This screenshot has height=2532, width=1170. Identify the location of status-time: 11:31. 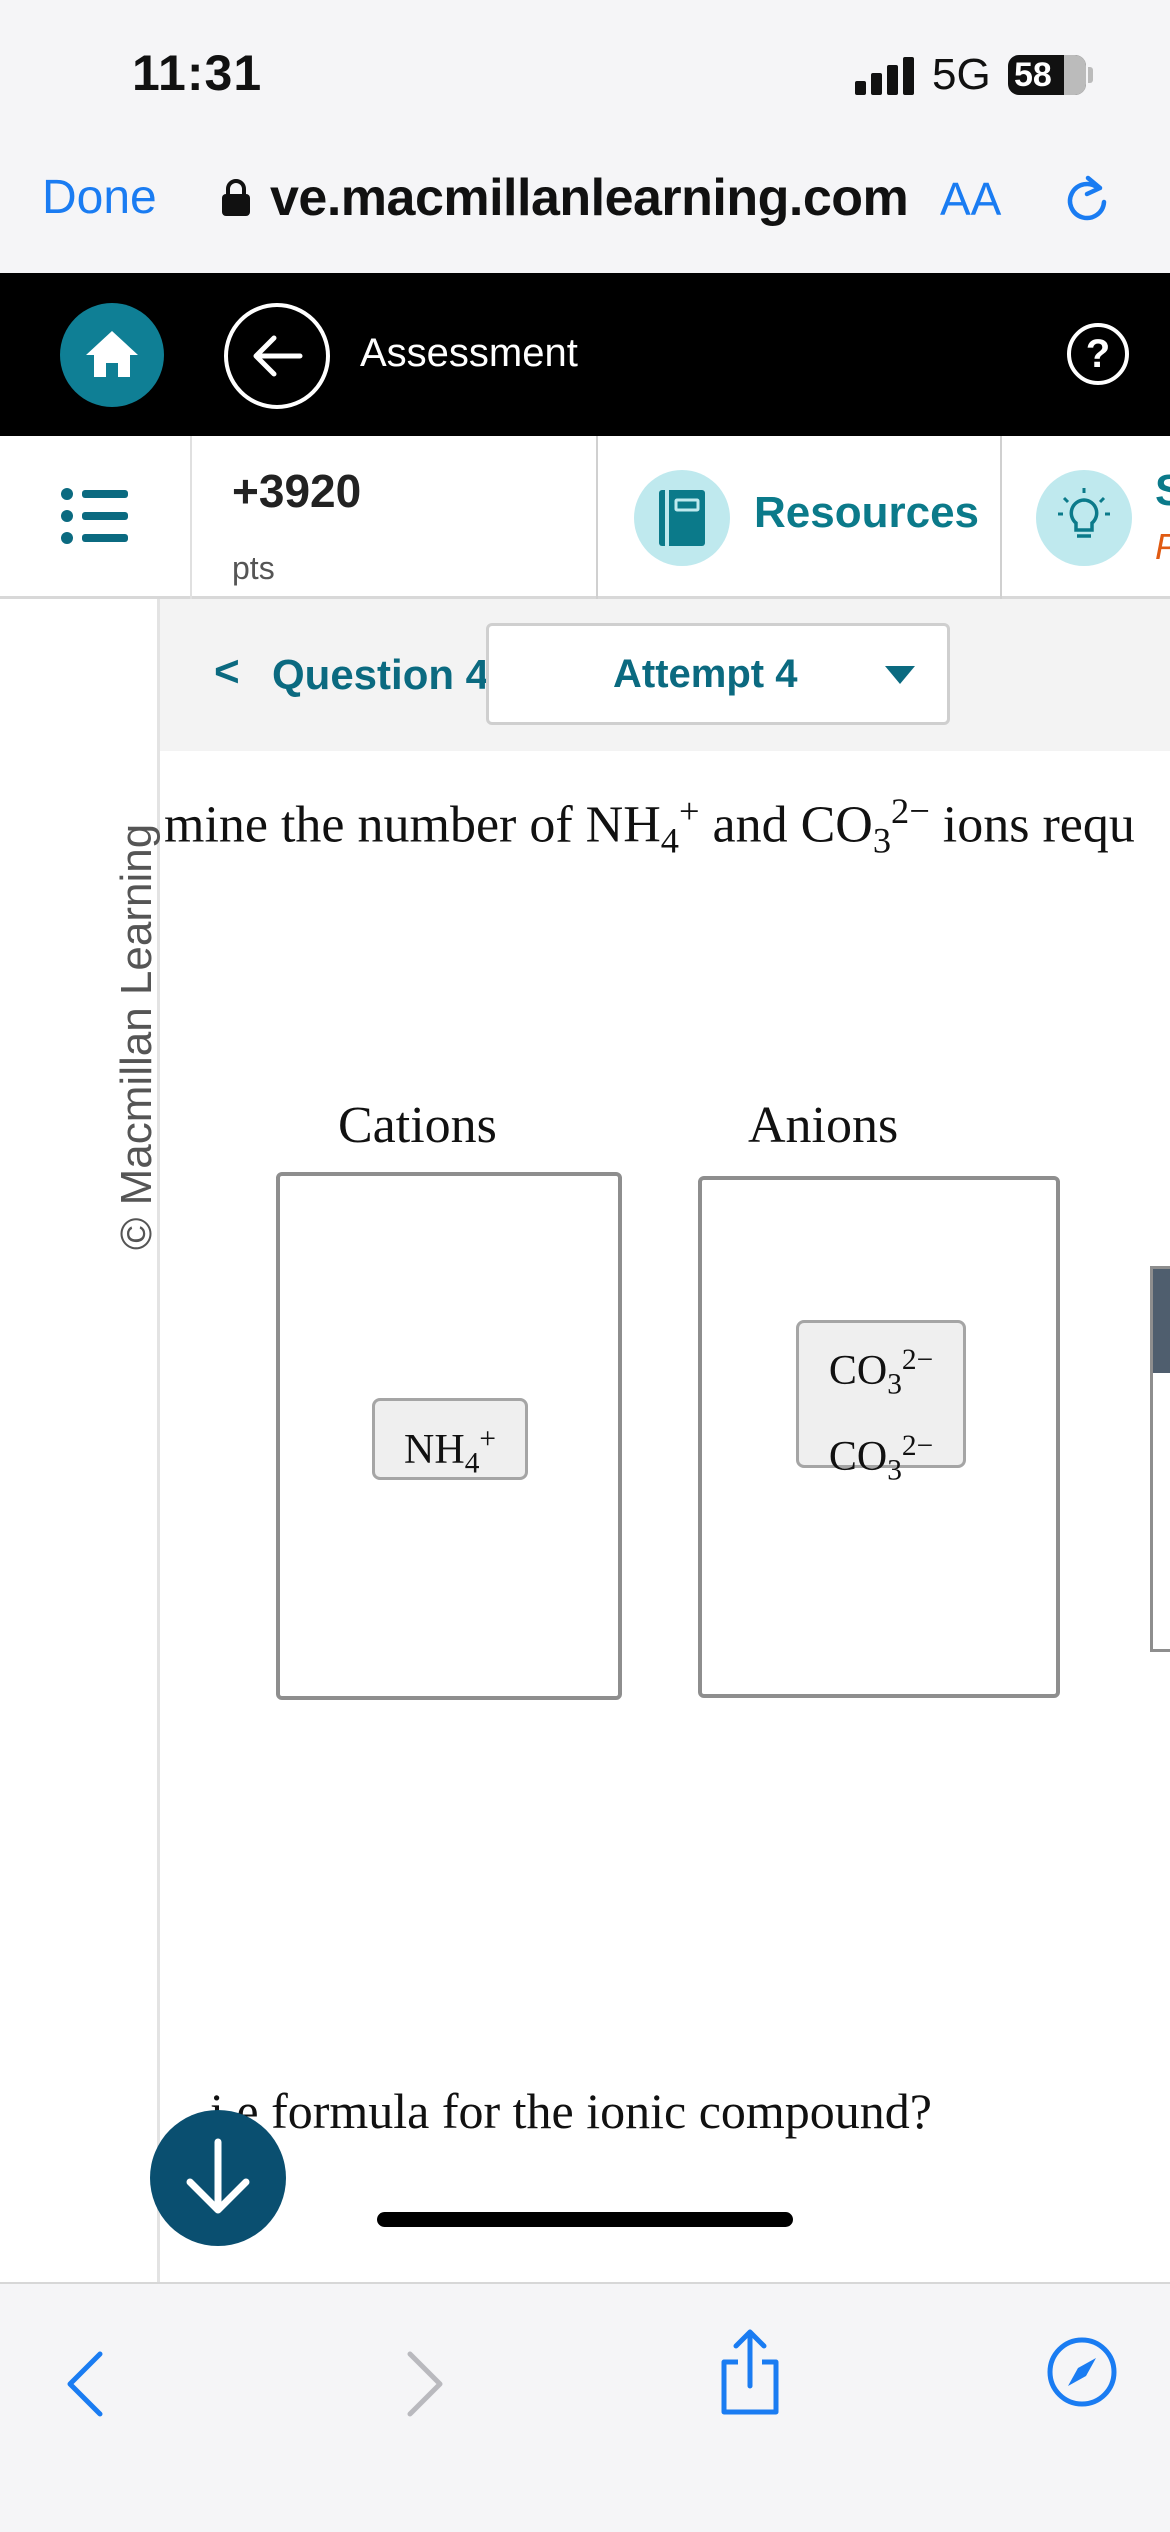
(197, 73).